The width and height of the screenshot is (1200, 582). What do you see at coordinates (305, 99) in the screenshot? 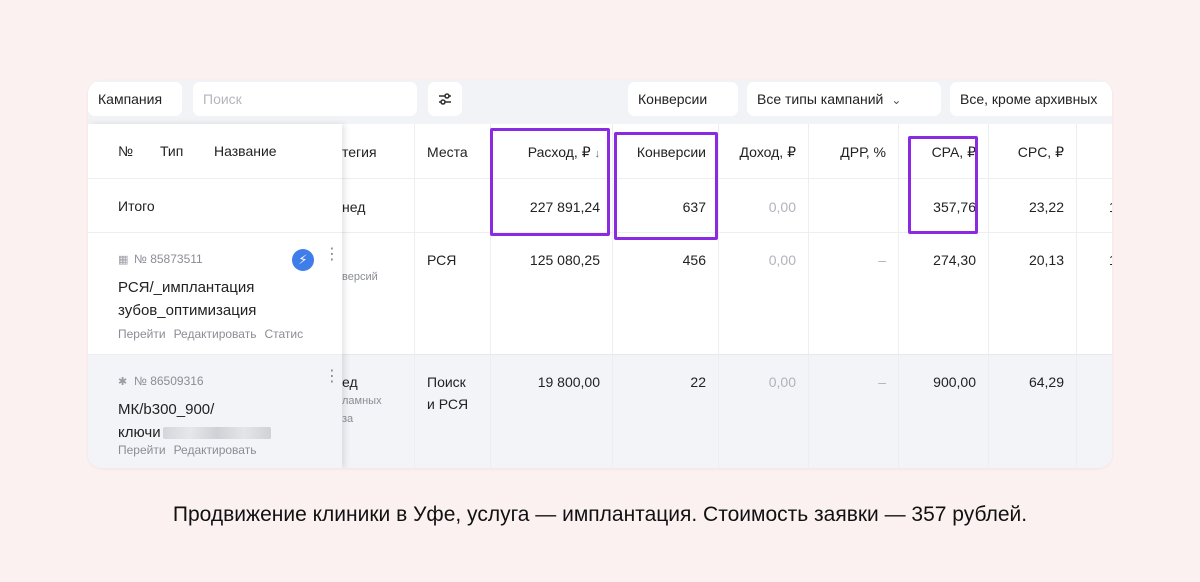
I see `search-input: Поиск` at bounding box center [305, 99].